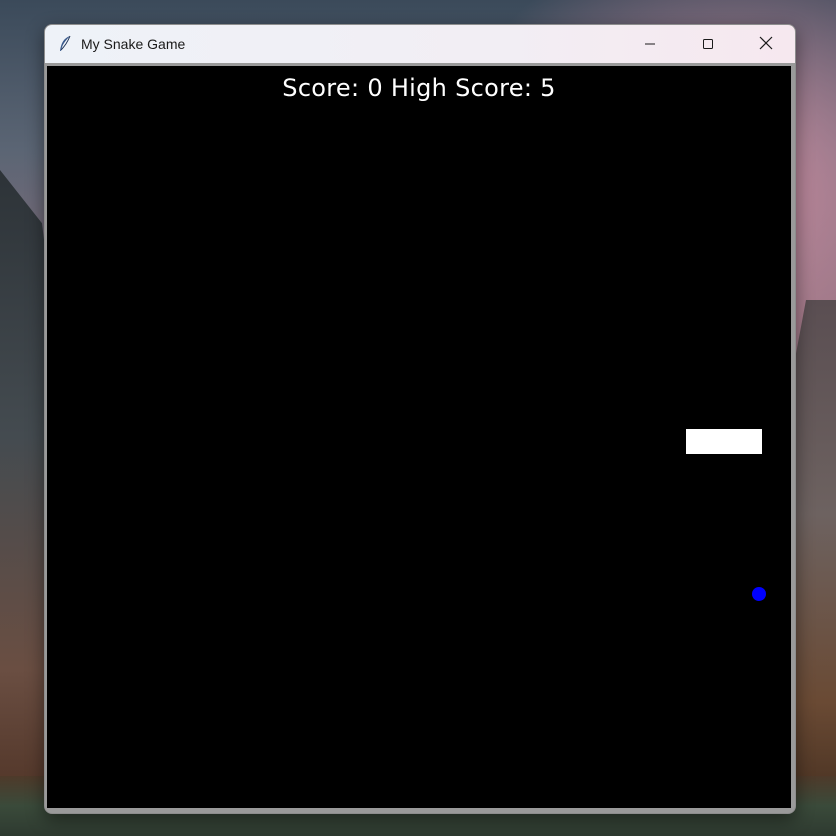 The height and width of the screenshot is (836, 836). I want to click on food-pellet, so click(759, 594).